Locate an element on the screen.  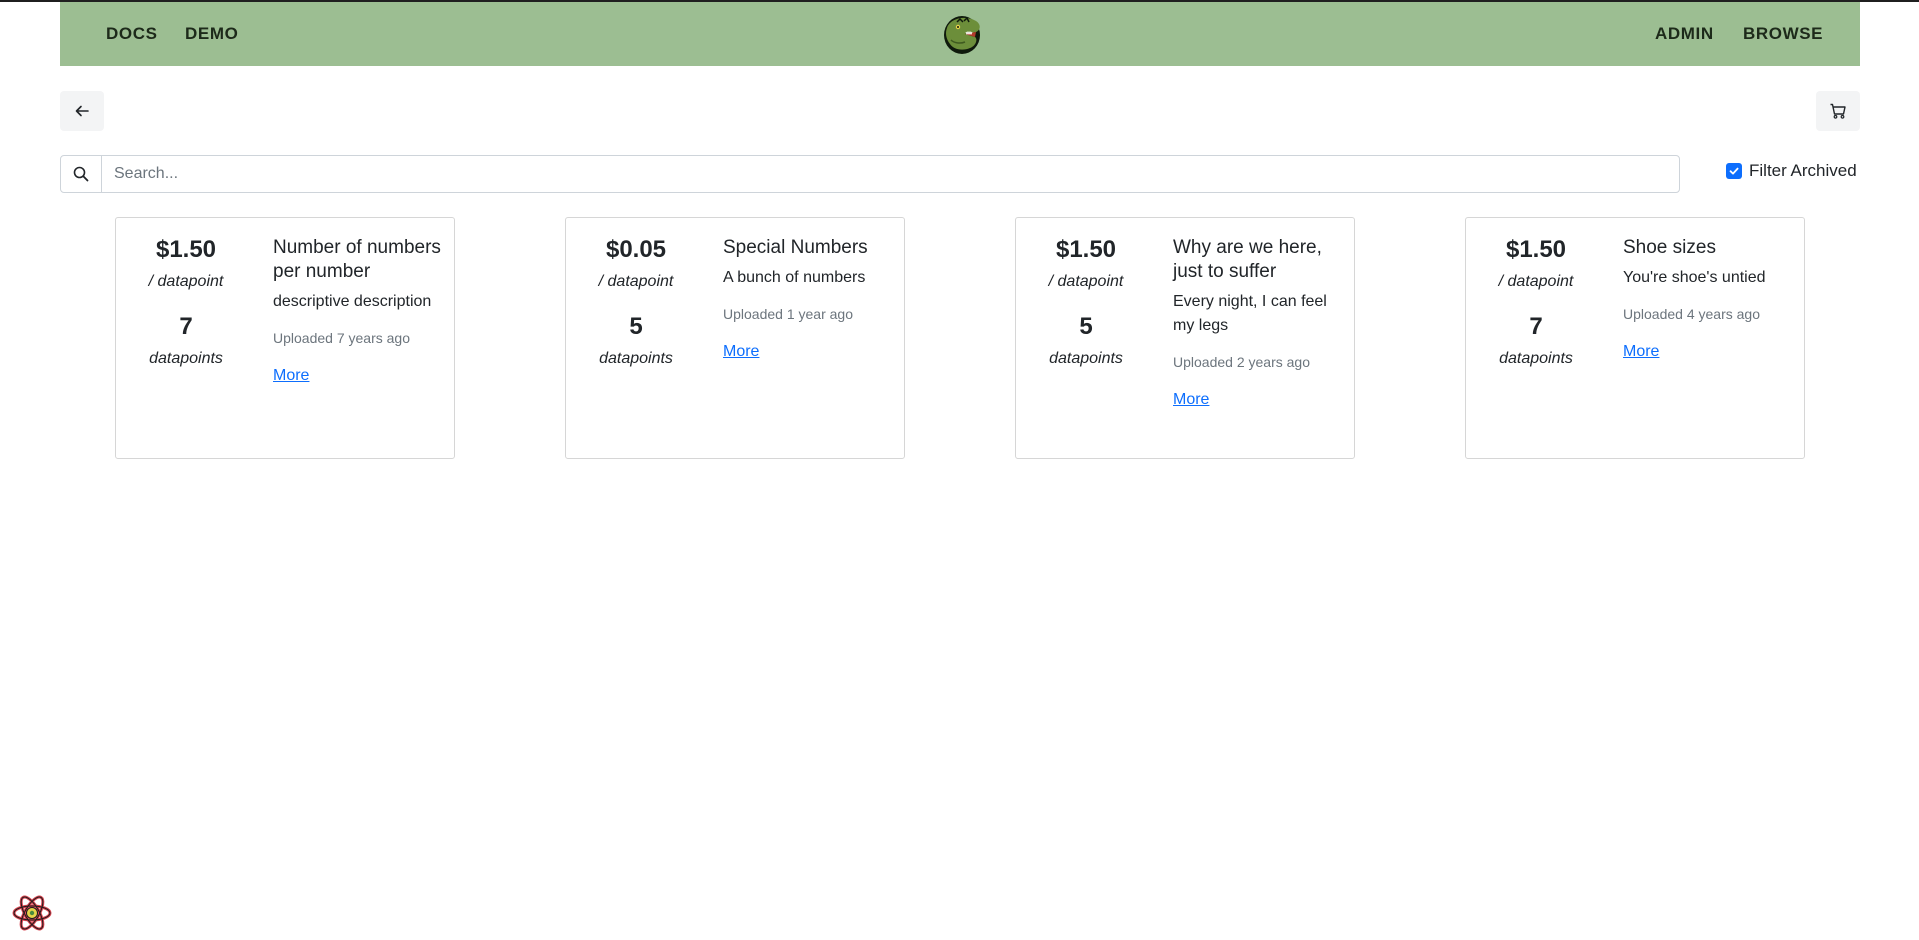
cart-icon is located at coordinates (1838, 111).